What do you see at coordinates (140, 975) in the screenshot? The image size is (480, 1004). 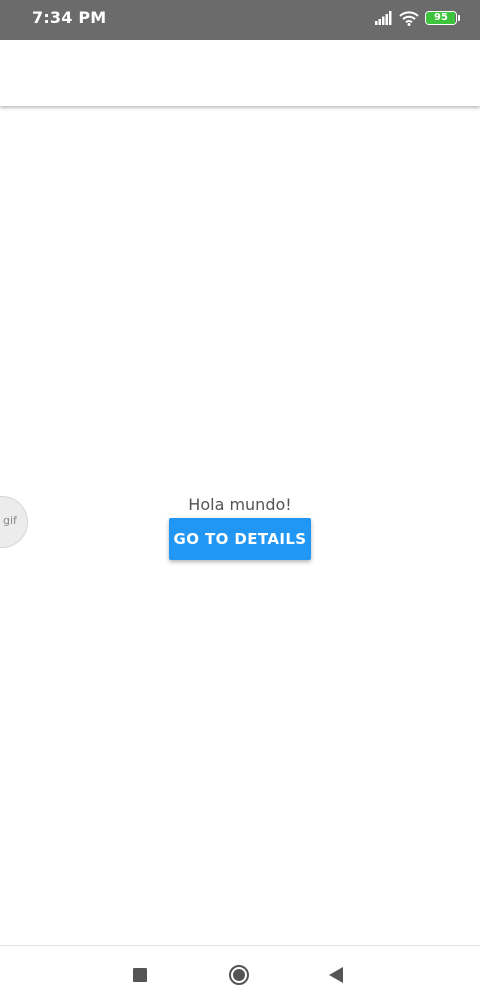 I see `recents-icon` at bounding box center [140, 975].